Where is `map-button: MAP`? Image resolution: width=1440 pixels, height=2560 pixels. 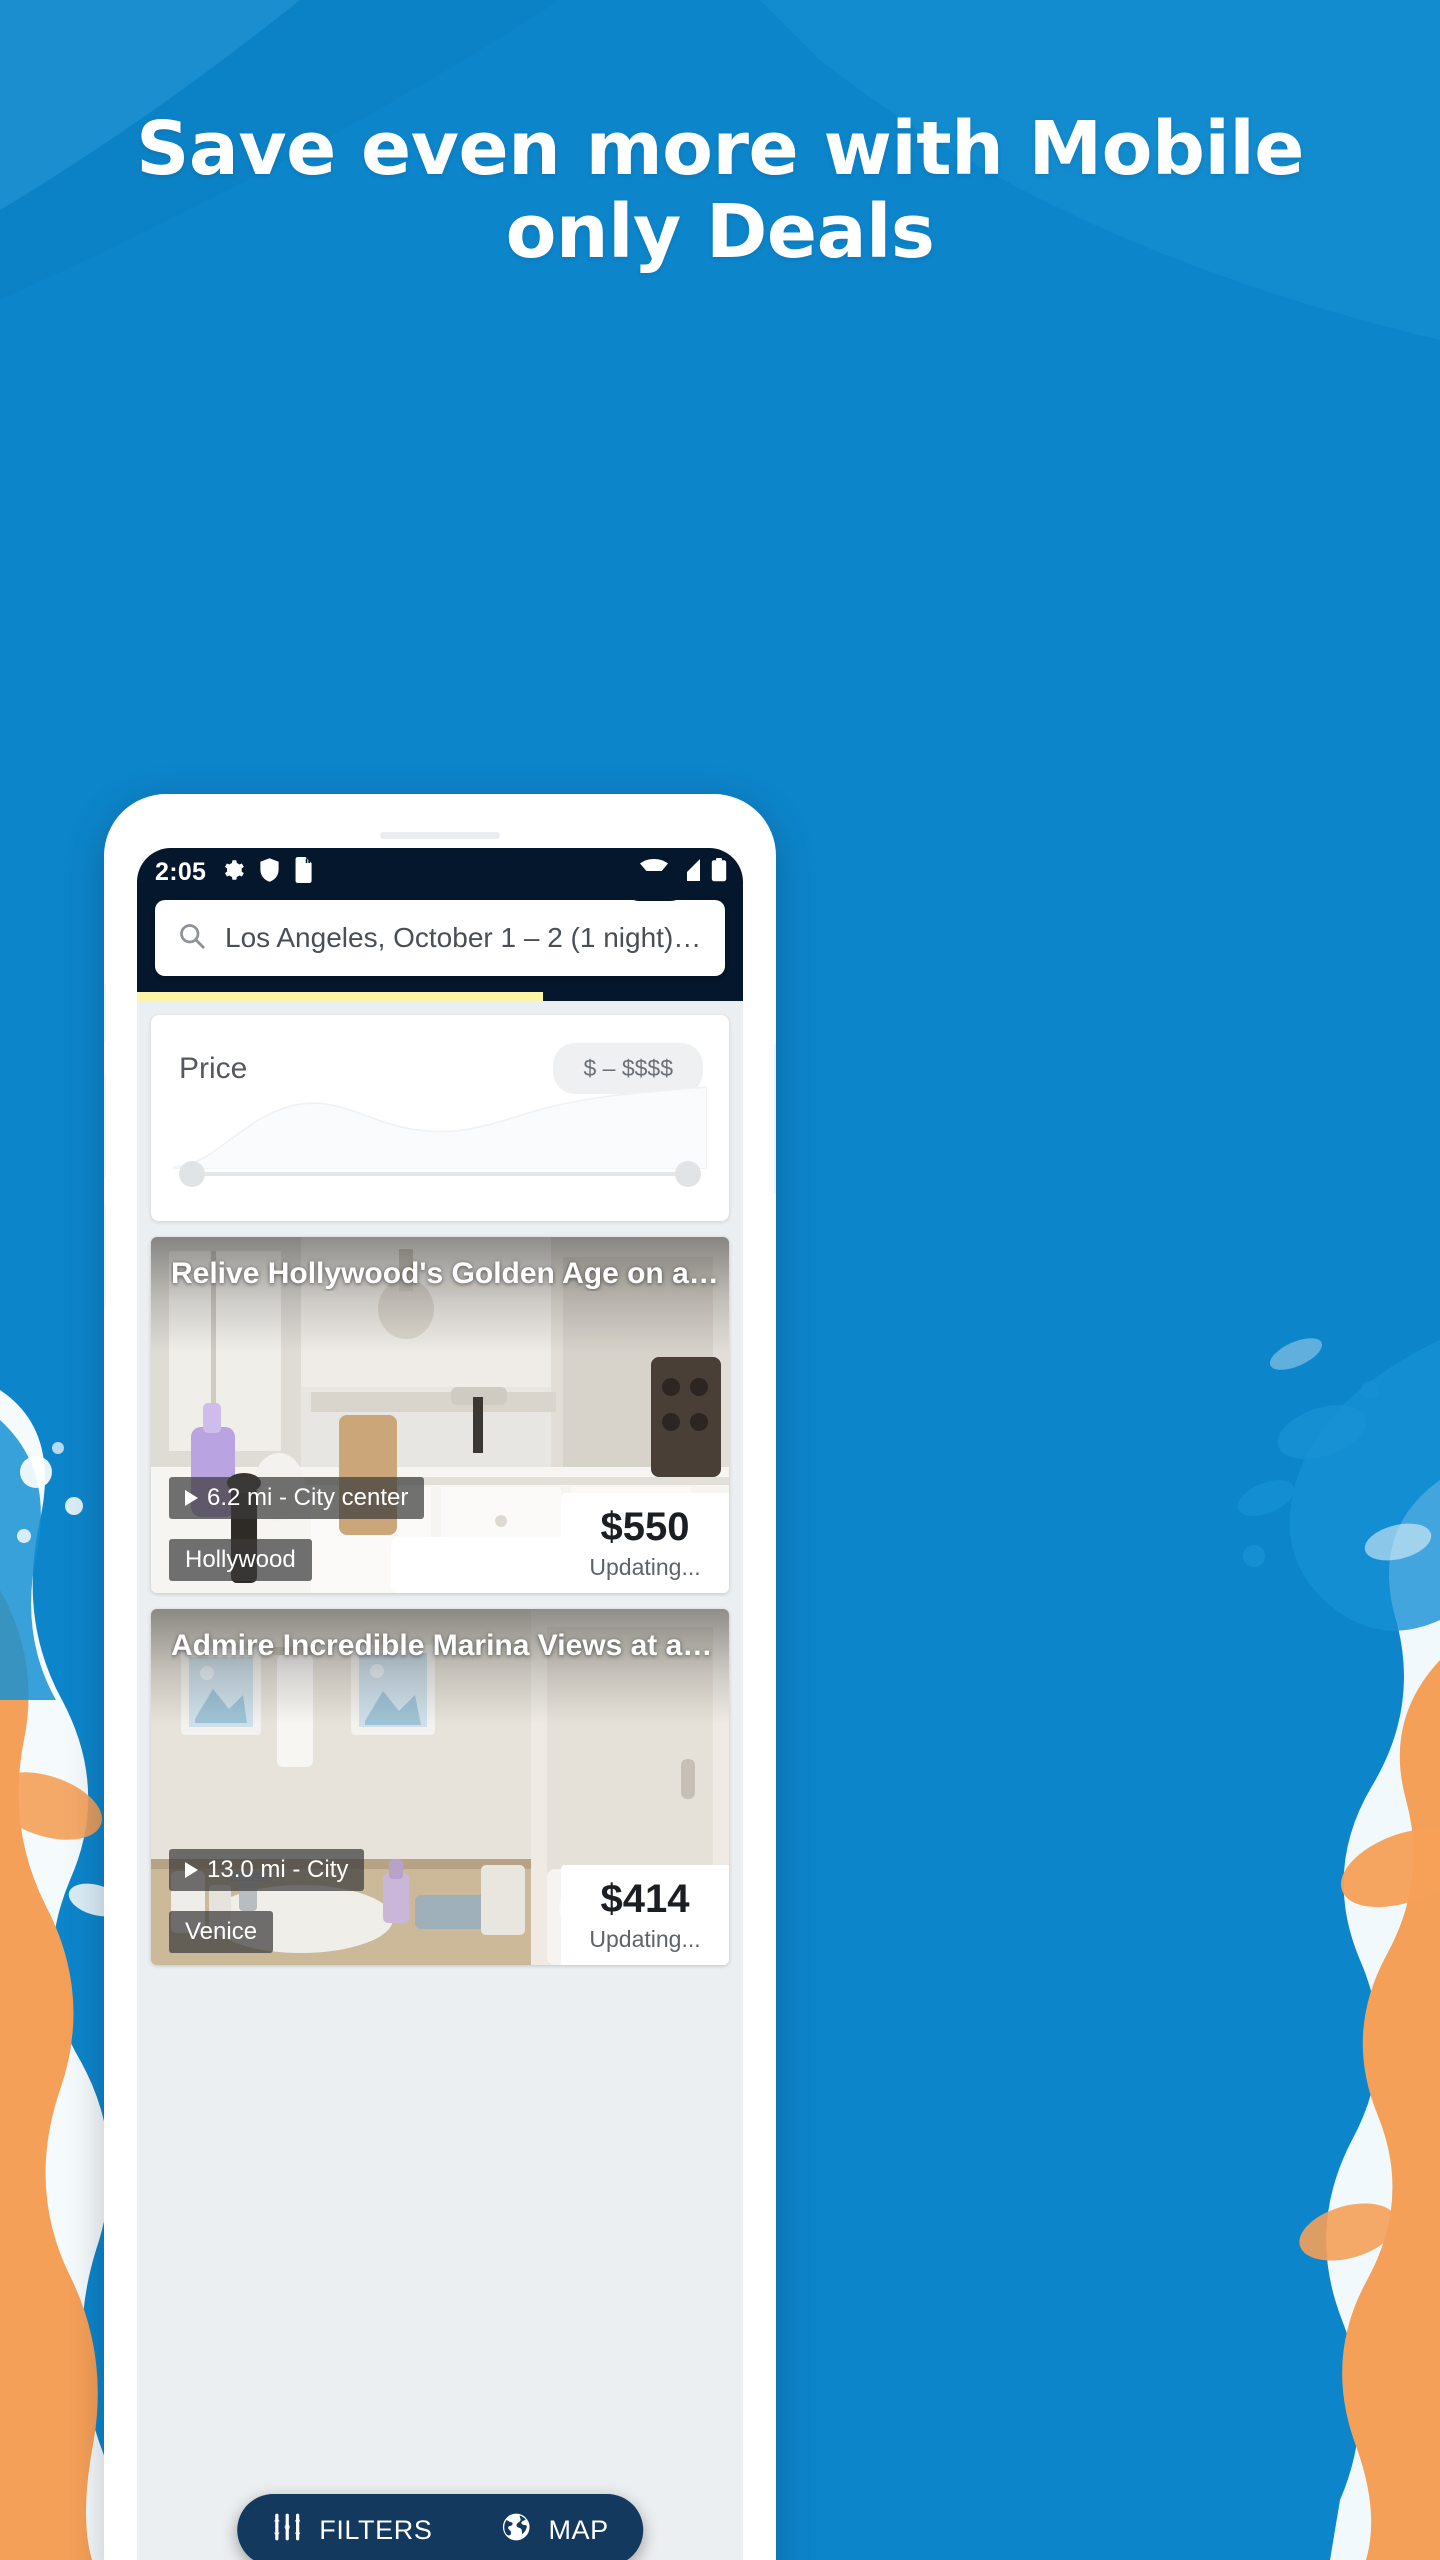
map-button: MAP is located at coordinates (554, 2527).